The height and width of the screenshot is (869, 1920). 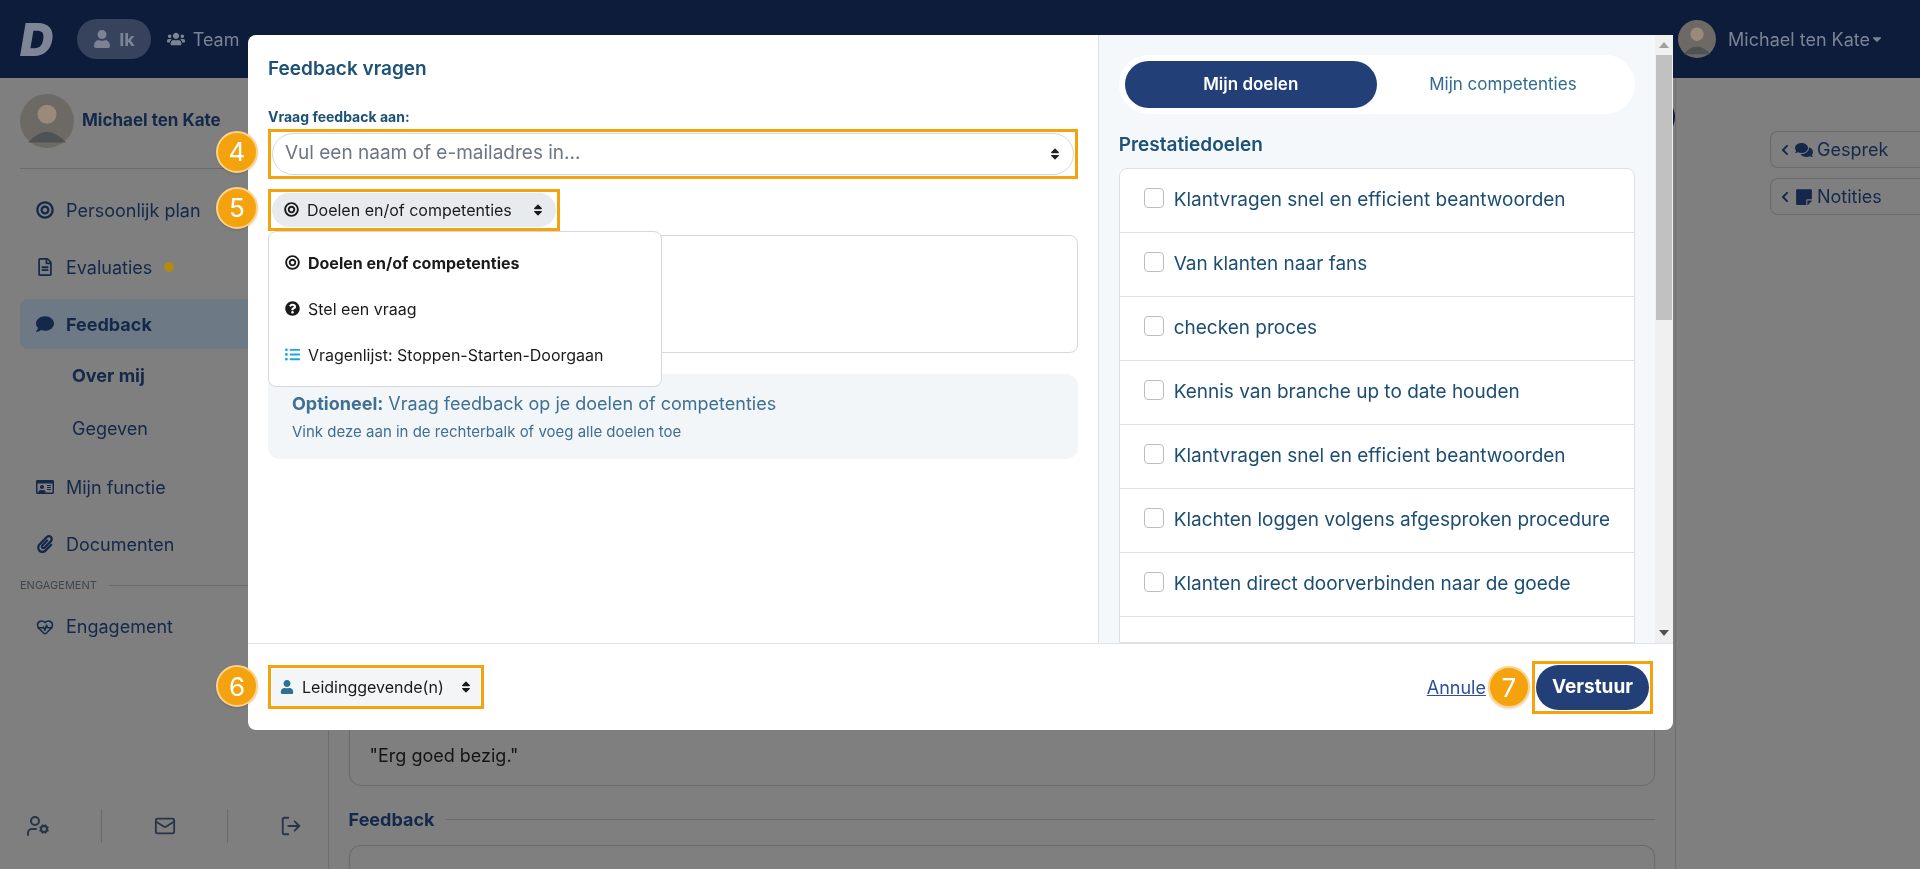 I want to click on modal-title: Feedback vragen, so click(x=348, y=69).